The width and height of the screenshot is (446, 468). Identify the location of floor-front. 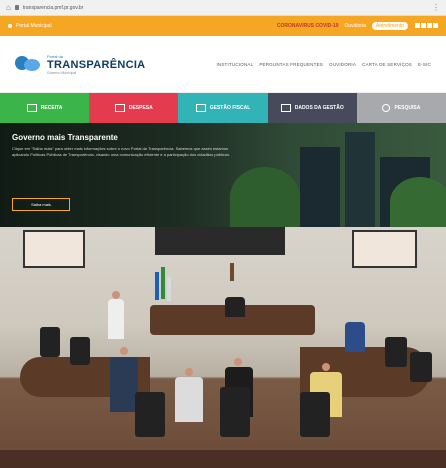
(223, 459).